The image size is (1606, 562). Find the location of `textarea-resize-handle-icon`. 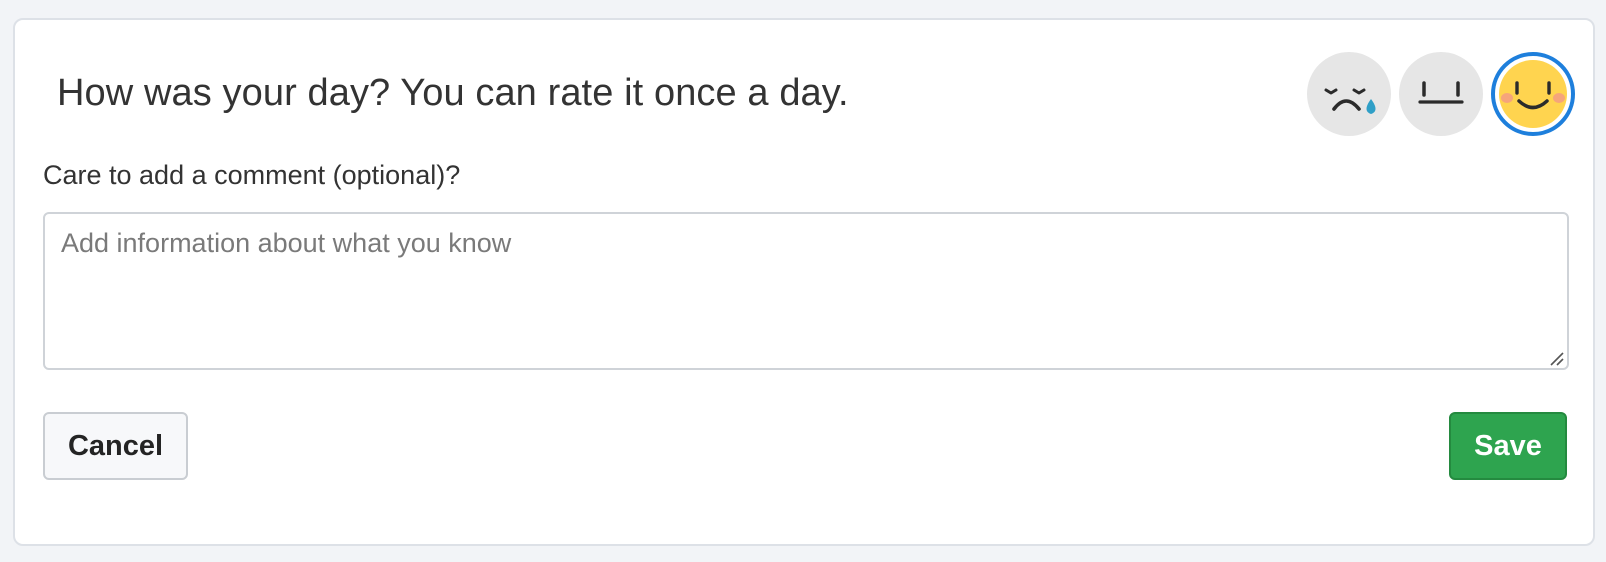

textarea-resize-handle-icon is located at coordinates (1556, 358).